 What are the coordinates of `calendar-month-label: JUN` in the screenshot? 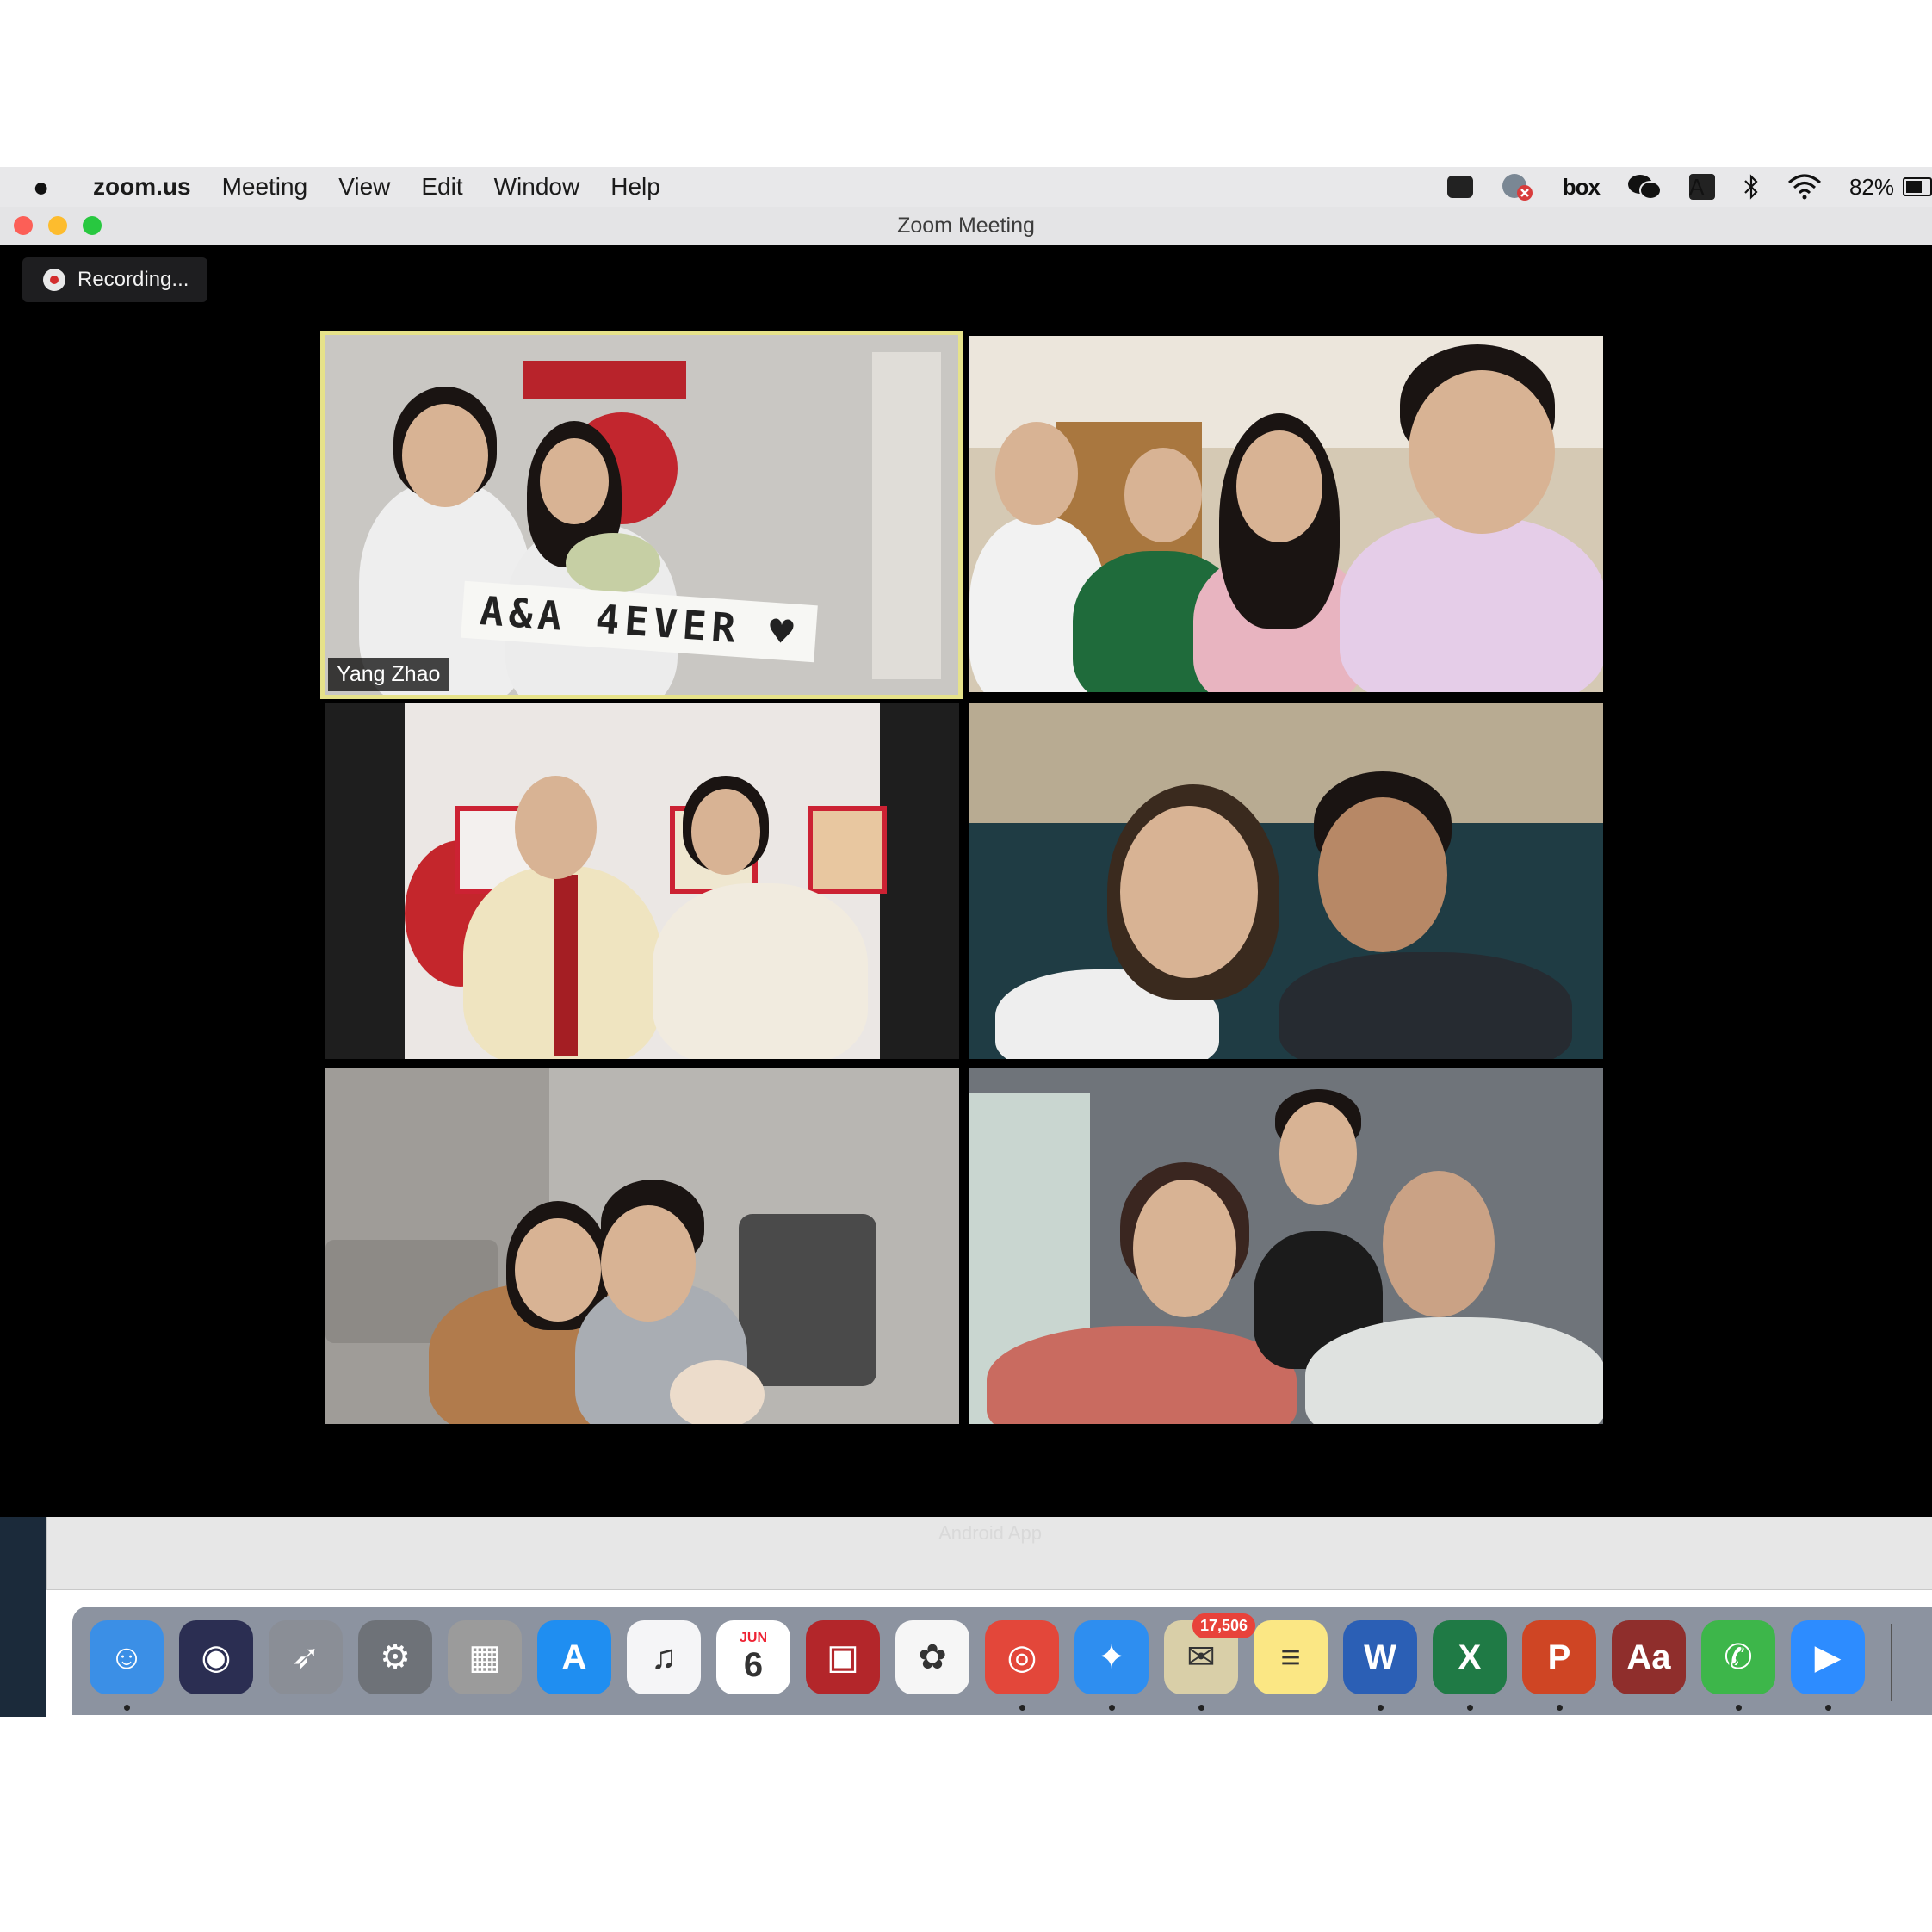 It's located at (753, 1637).